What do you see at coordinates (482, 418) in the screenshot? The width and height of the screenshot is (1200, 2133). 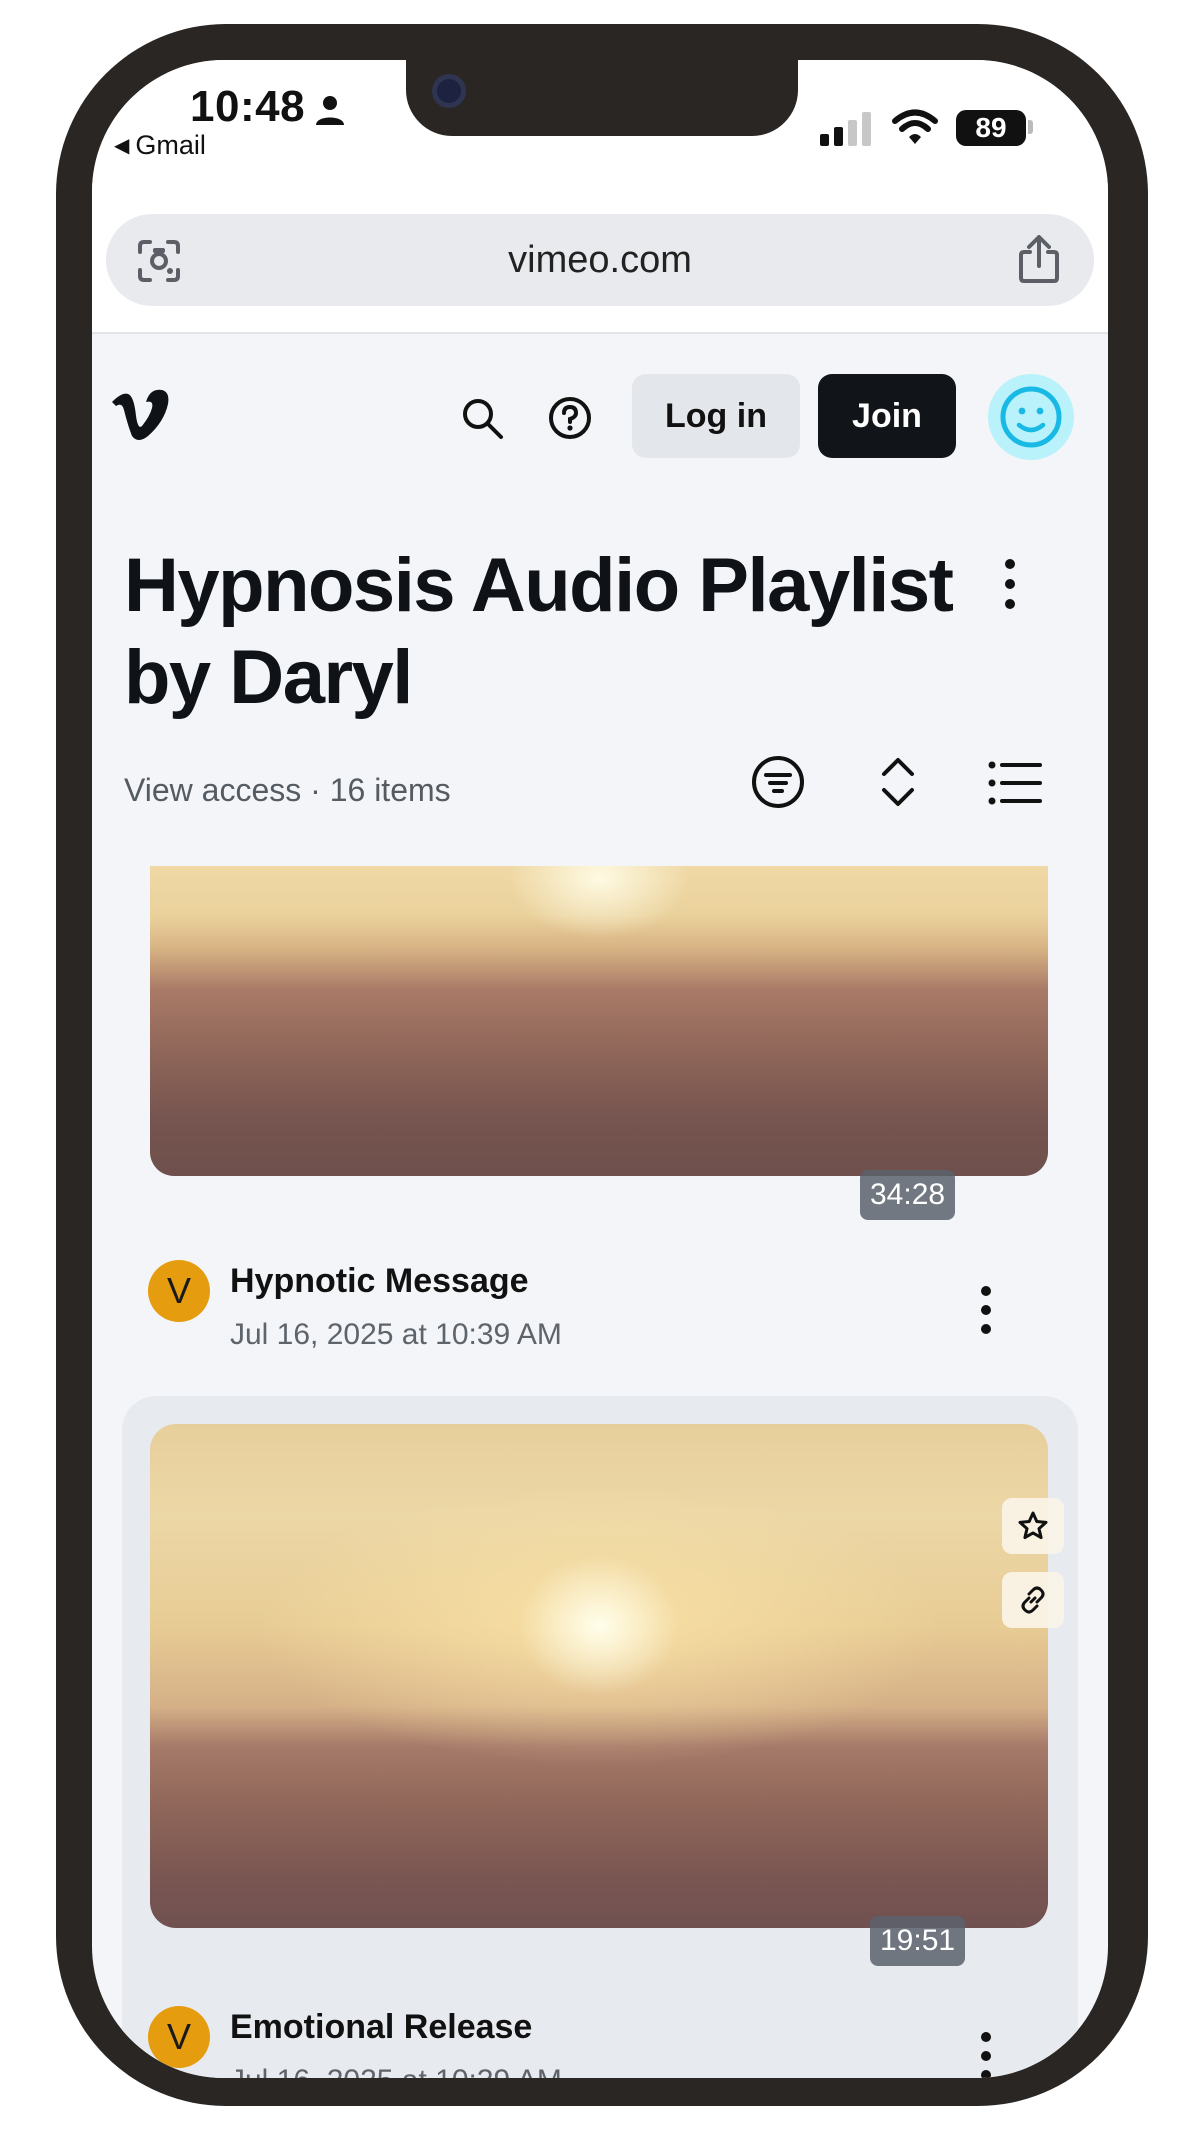 I see `search-icon` at bounding box center [482, 418].